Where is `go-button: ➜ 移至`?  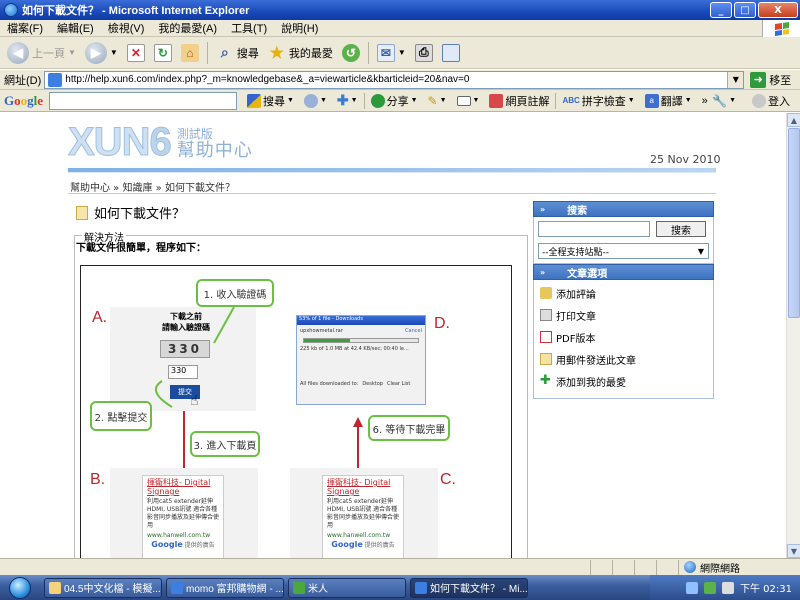
go-button: ➜ 移至 is located at coordinates (771, 79).